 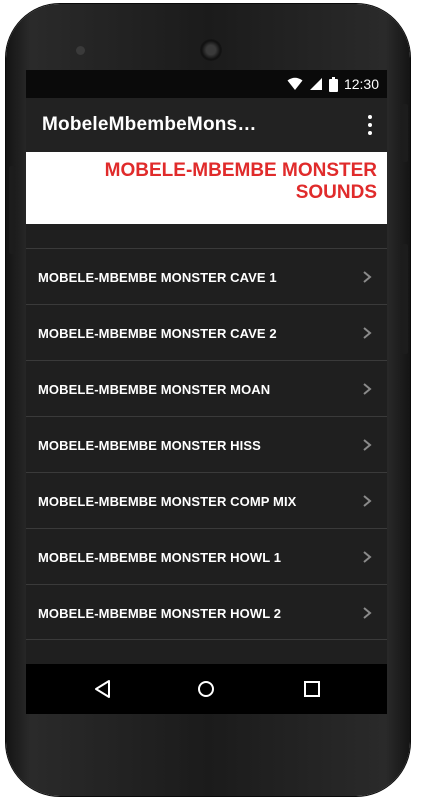 What do you see at coordinates (154, 389) in the screenshot?
I see `list-item-label: MOBELE-MBEMBE MONSTER MOAN` at bounding box center [154, 389].